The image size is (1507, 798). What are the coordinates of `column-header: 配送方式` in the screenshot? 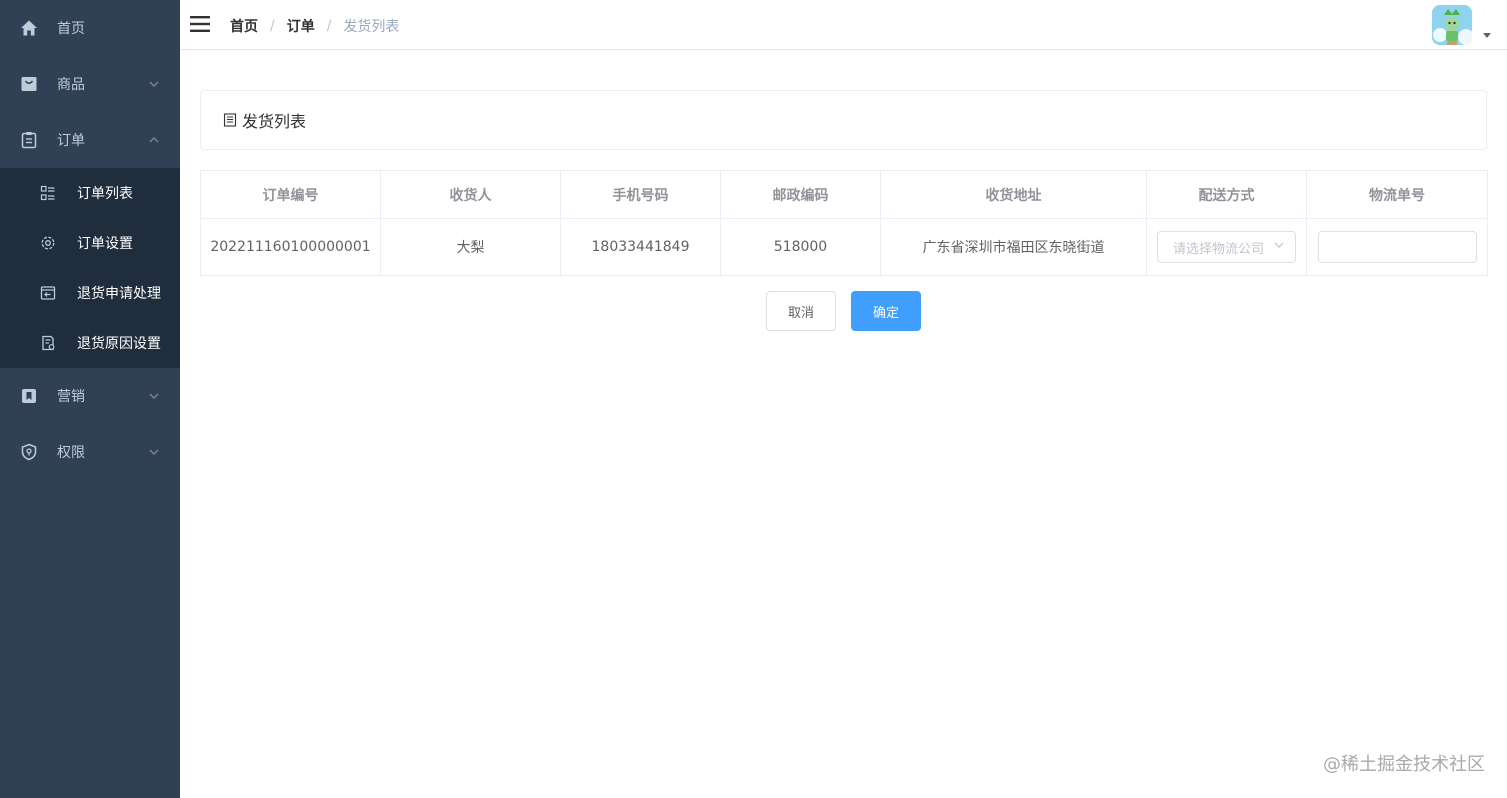 It's located at (1226, 194).